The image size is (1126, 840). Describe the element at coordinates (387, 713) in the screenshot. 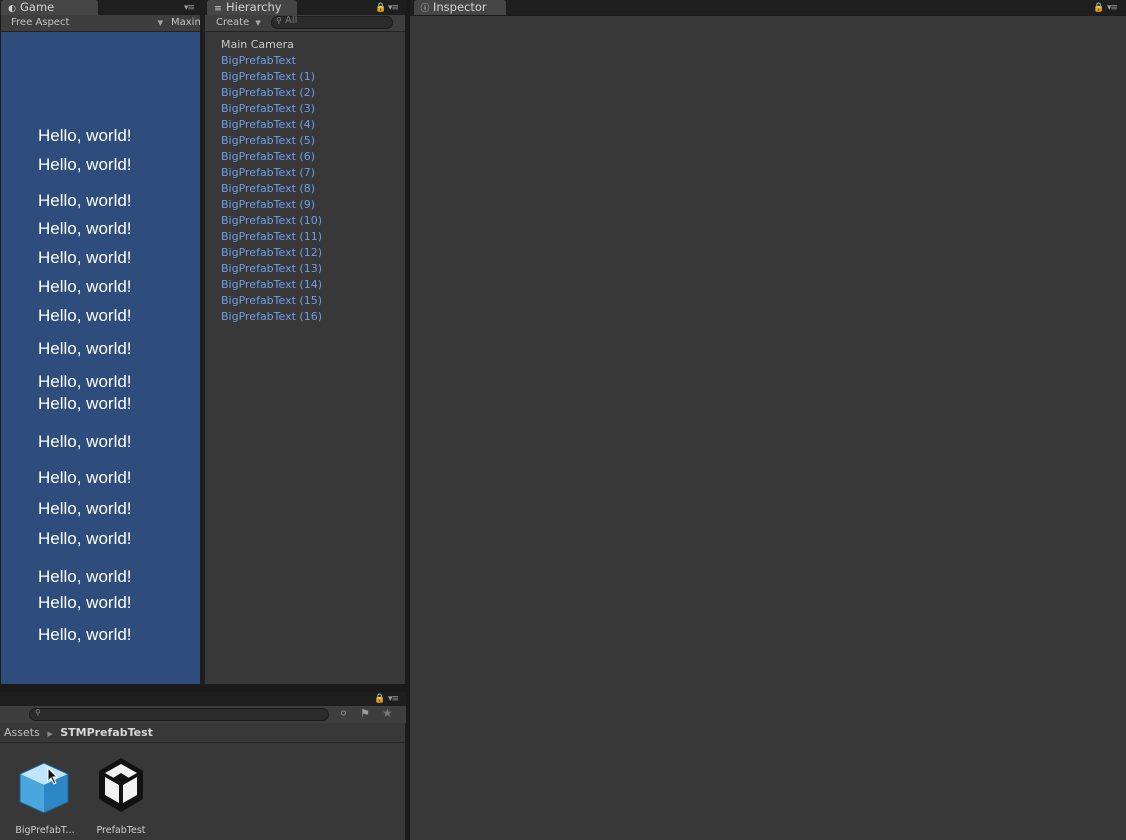

I see `favorites-star-icon: ★` at that location.